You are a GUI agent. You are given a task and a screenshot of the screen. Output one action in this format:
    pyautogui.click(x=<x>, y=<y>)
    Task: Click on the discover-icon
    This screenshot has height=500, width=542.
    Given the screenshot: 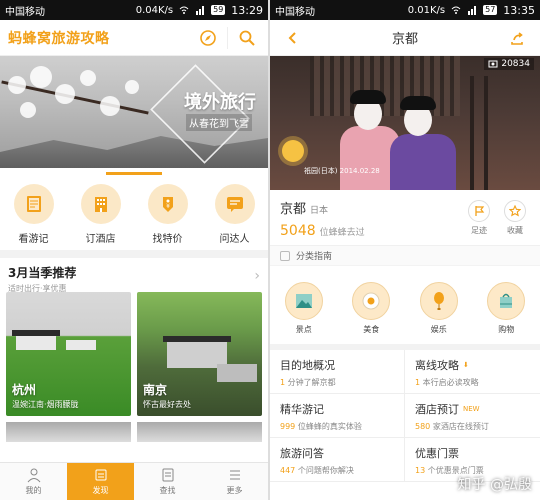 What is the action you would take?
    pyautogui.click(x=100, y=475)
    